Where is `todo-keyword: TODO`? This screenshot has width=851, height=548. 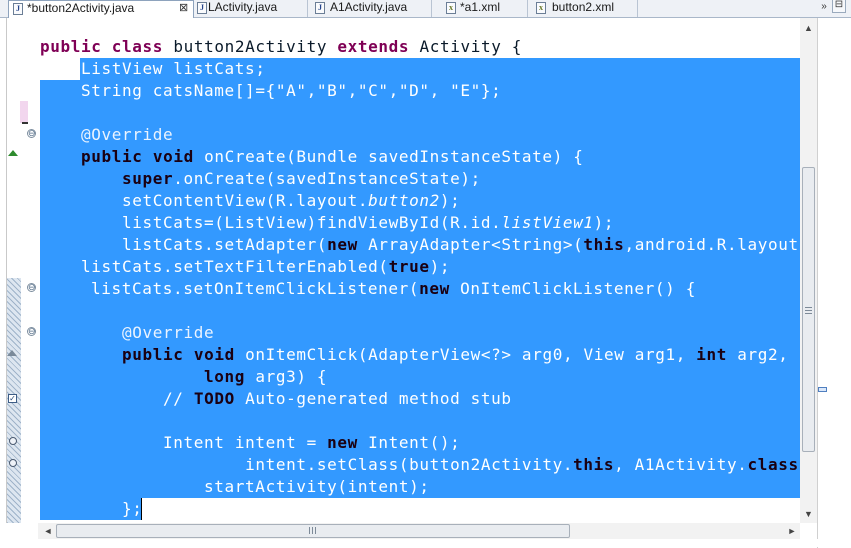 todo-keyword: TODO is located at coordinates (214, 398).